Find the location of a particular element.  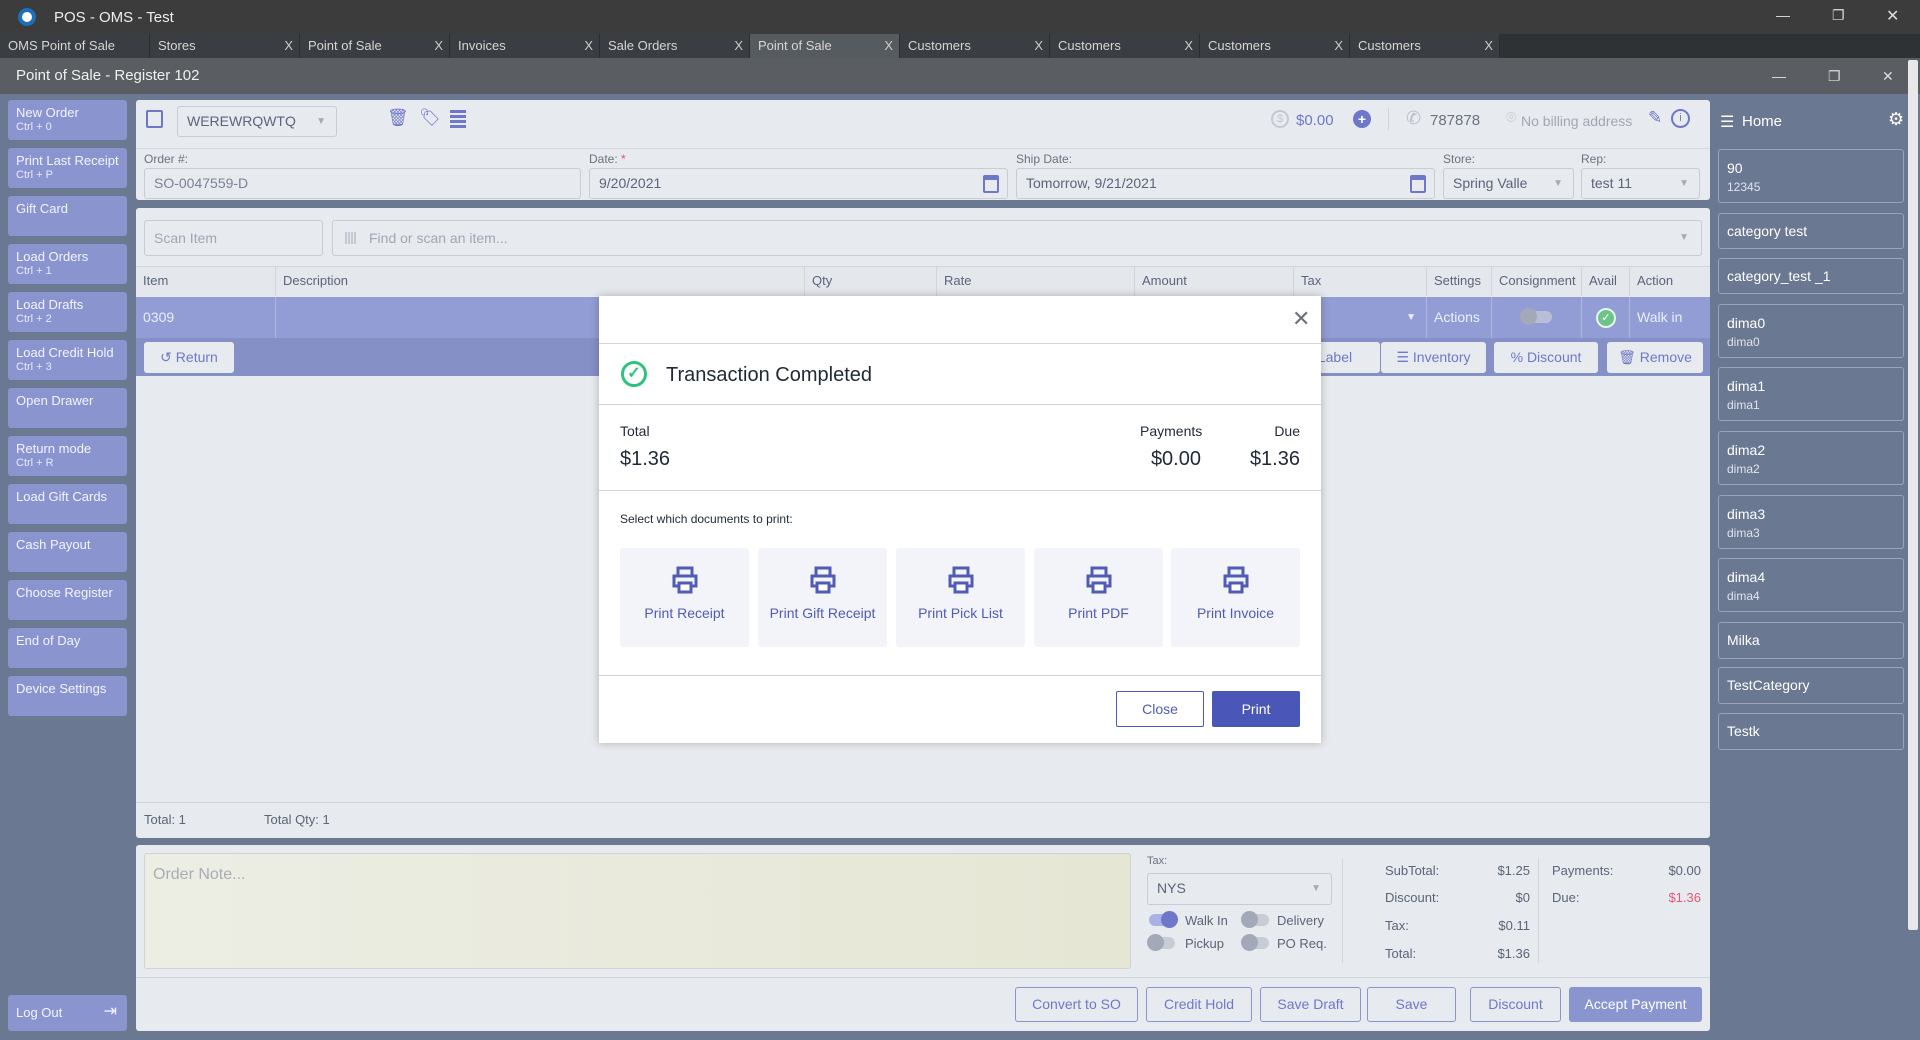

close-window-button: ✕ is located at coordinates (1892, 16).